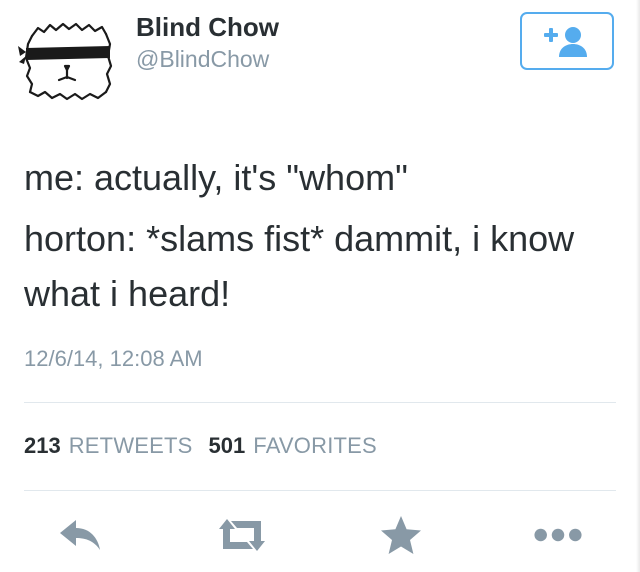 The height and width of the screenshot is (572, 640). Describe the element at coordinates (202, 59) in the screenshot. I see `user-handle: @BlindChow` at that location.